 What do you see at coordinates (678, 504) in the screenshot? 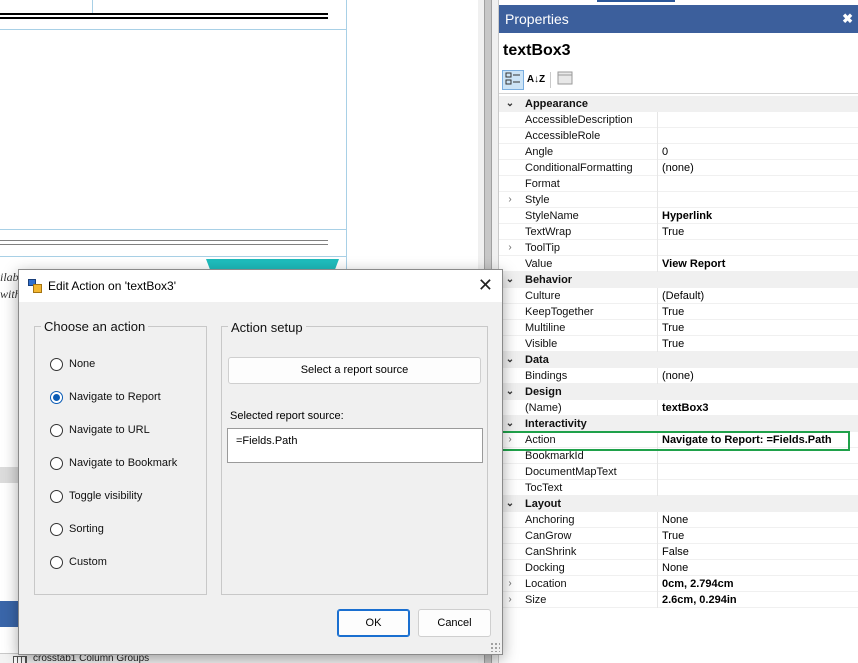
I see `property-category-row: ⌄ Layout` at bounding box center [678, 504].